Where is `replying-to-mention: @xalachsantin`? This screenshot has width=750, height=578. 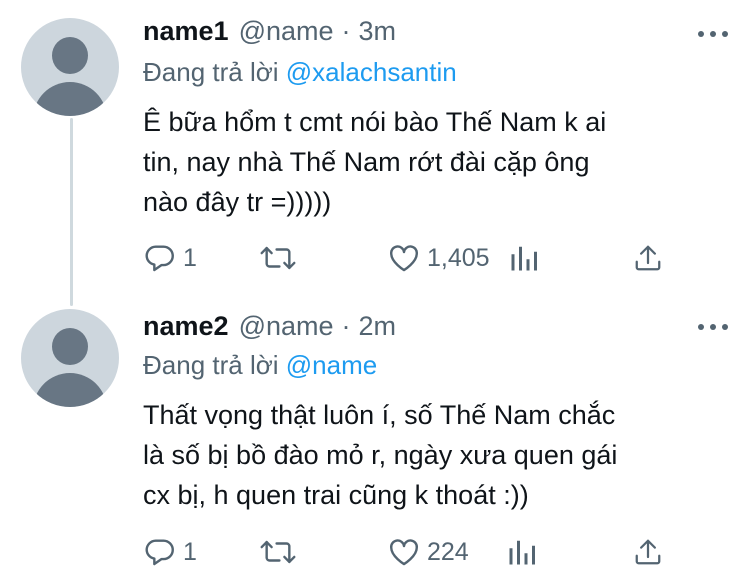
replying-to-mention: @xalachsantin is located at coordinates (371, 72).